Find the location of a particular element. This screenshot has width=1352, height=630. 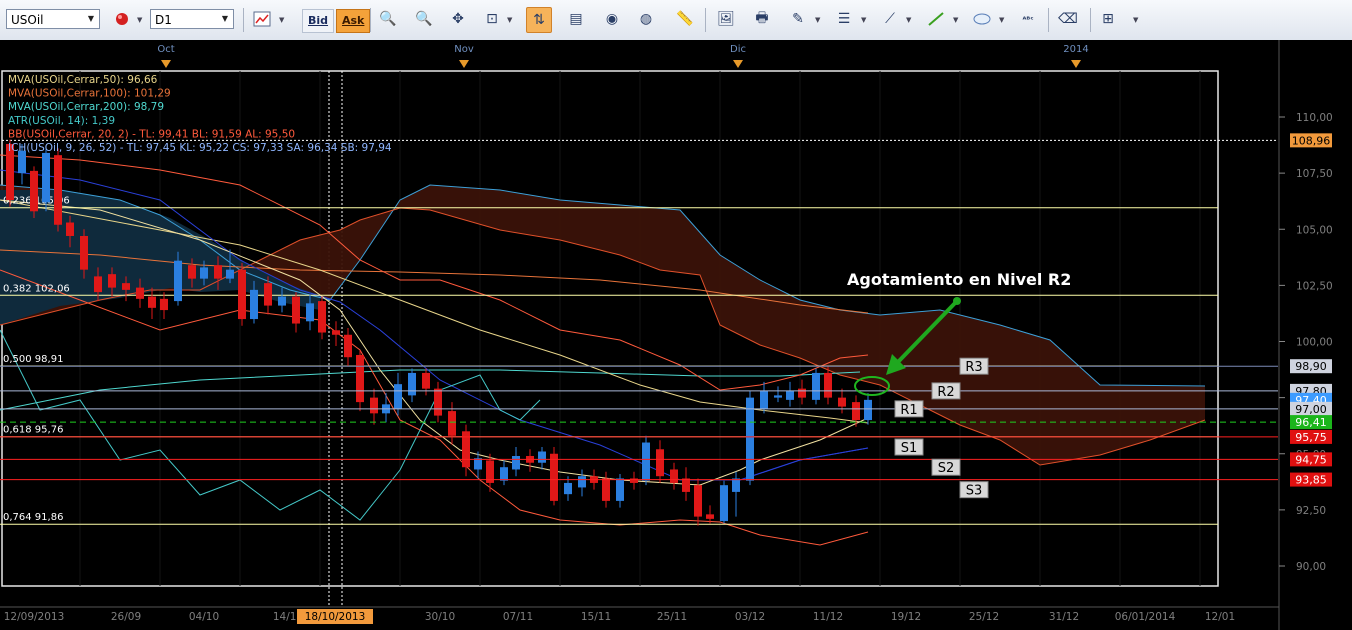

date-tick-label: 12/09/2013 is located at coordinates (34, 617).